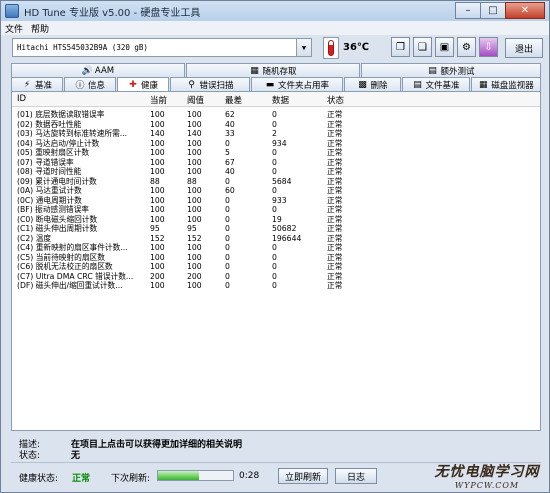  Describe the element at coordinates (525, 10) in the screenshot. I see `close-button: ✕` at that location.